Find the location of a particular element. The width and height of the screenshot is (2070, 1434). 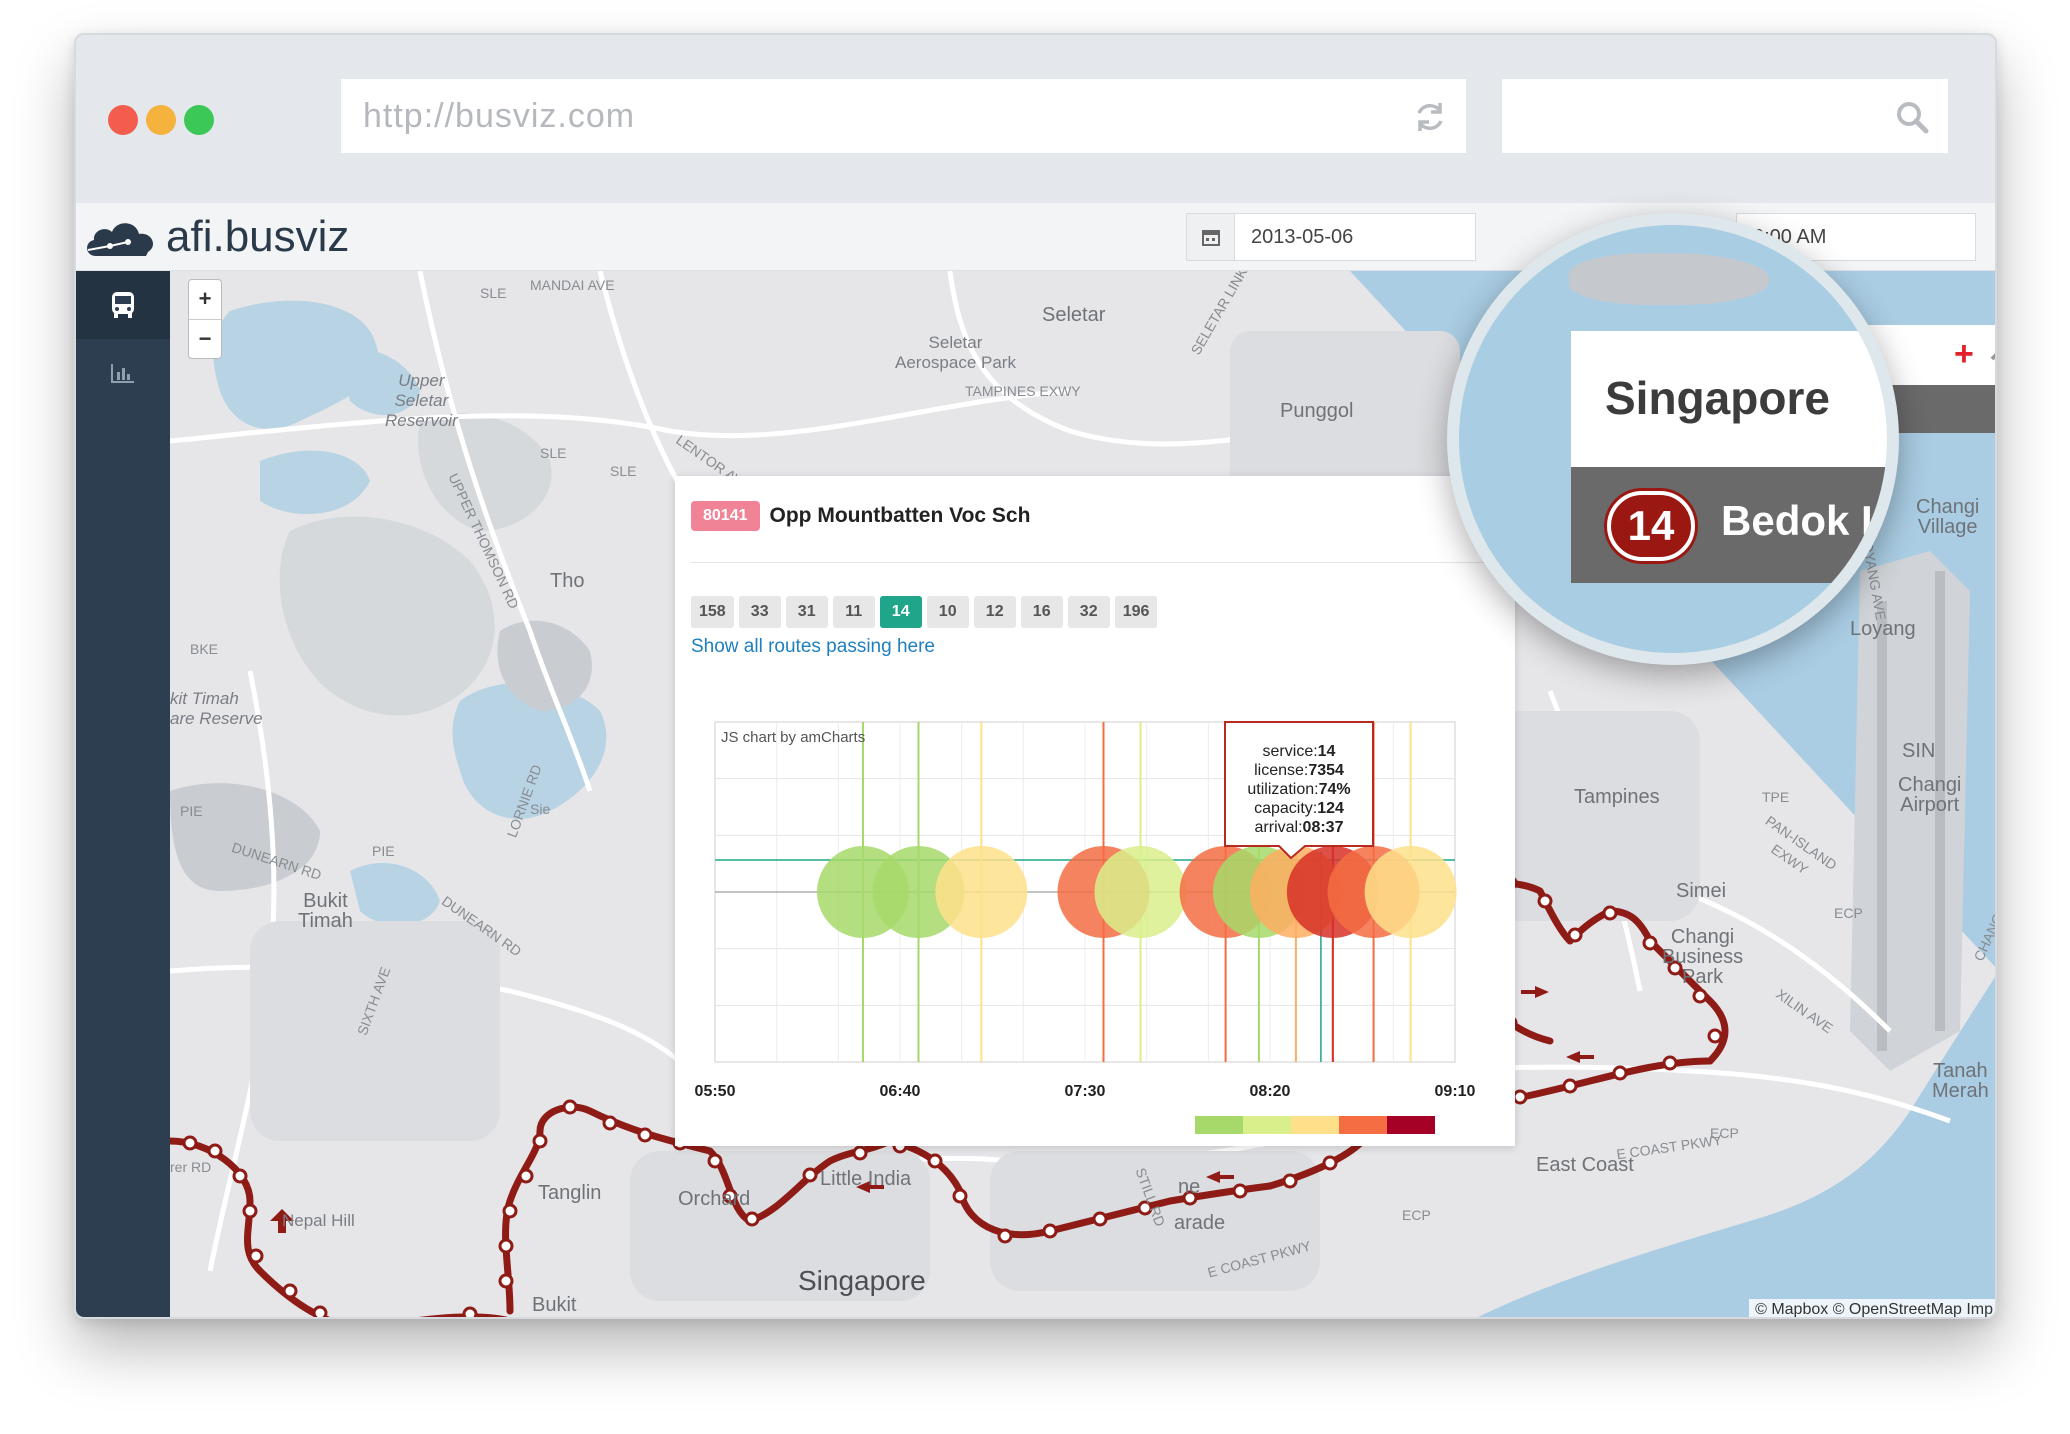

map-label: Upper Seletar Reservoir is located at coordinates (421, 400).